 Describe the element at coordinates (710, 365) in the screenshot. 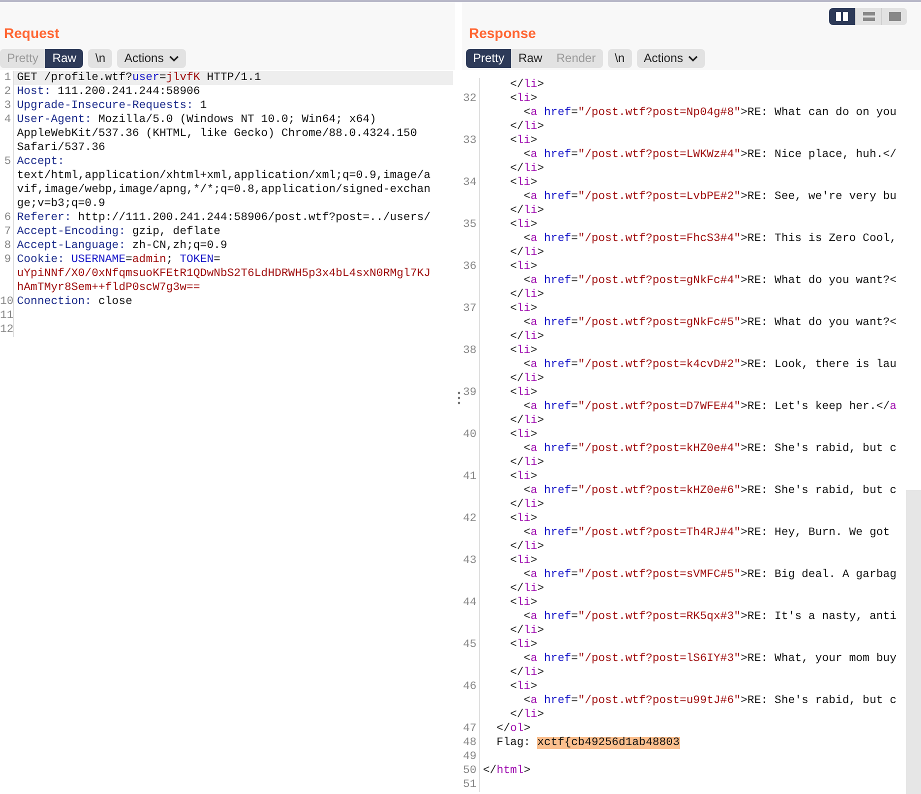

I see `code-line: <a href="/post.wtf?post=k4cvD#2">RE: Look, there is lau` at that location.